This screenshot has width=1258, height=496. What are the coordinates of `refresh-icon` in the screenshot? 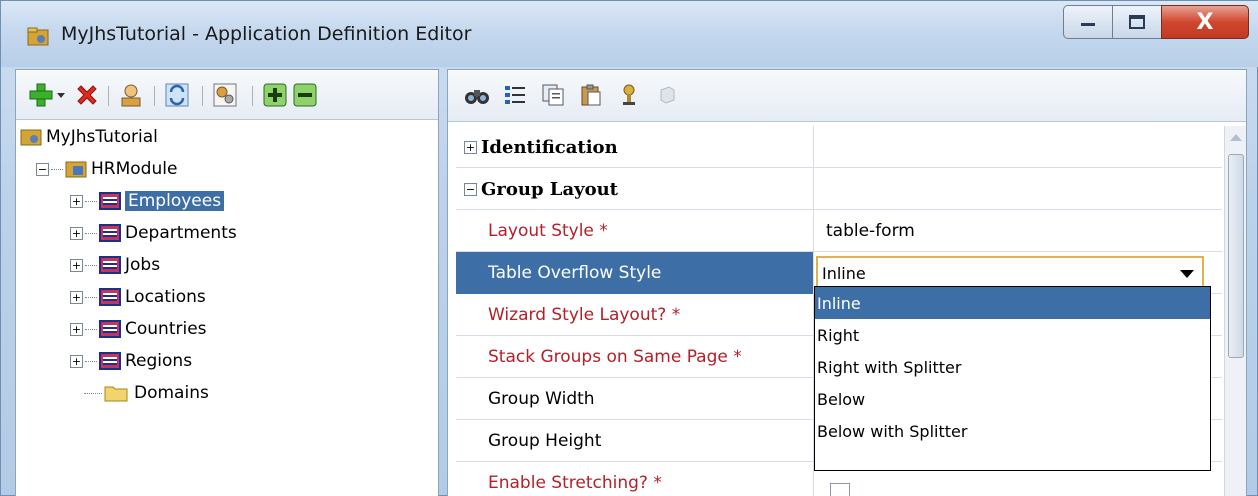 It's located at (177, 95).